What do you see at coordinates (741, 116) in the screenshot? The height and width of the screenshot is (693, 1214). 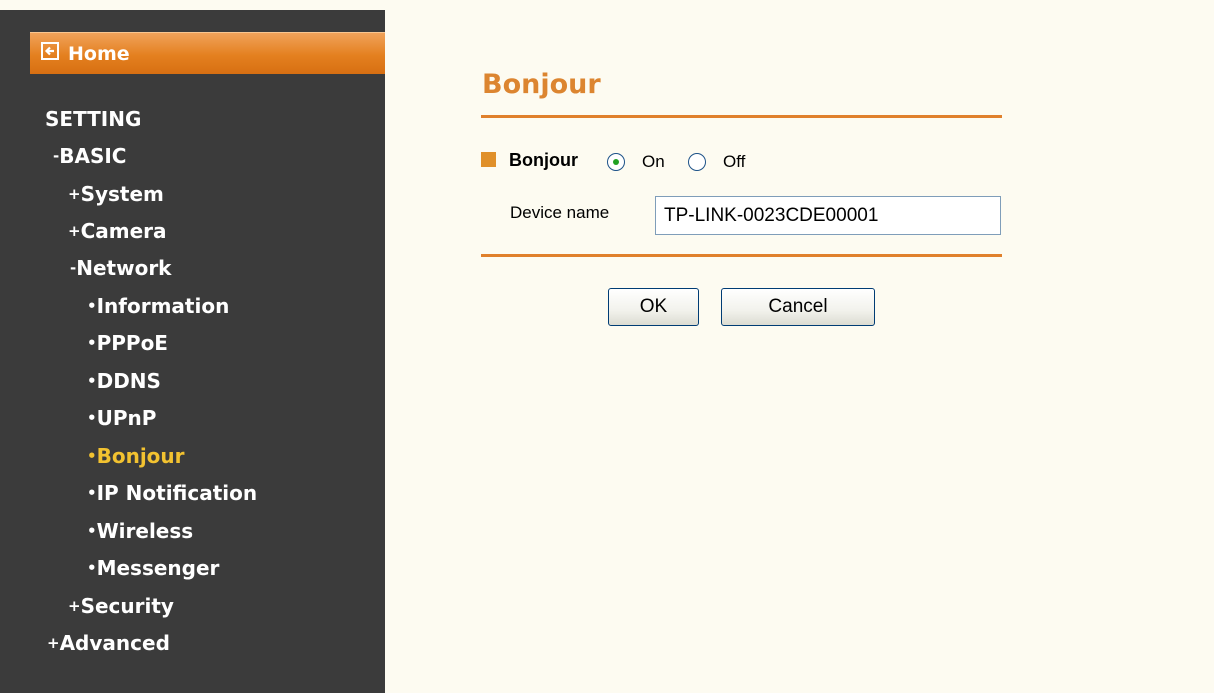 I see `top-divider` at bounding box center [741, 116].